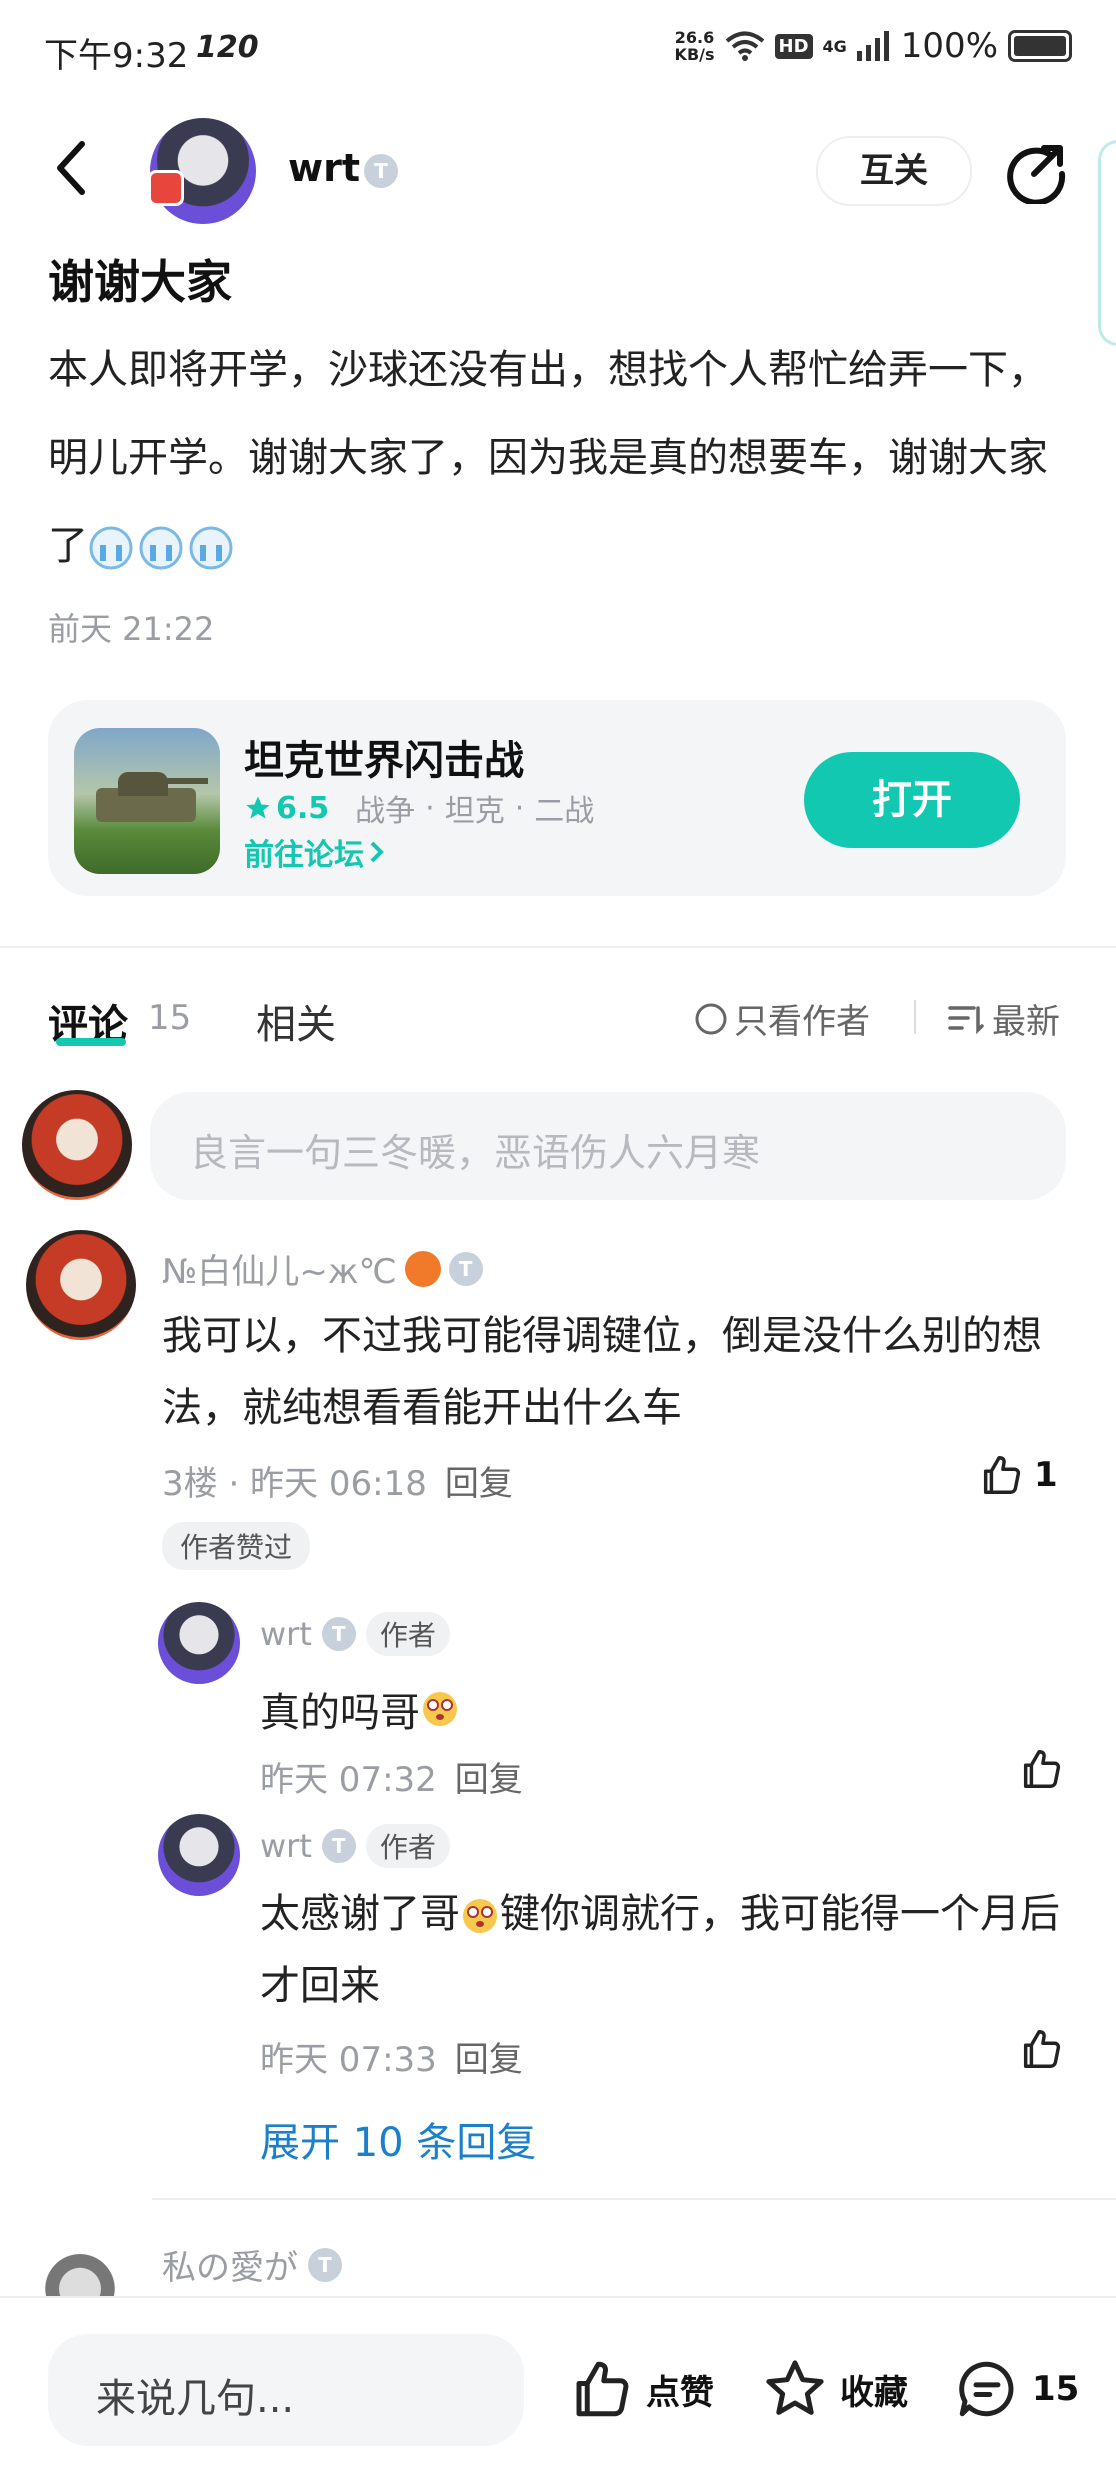 The width and height of the screenshot is (1116, 2482). Describe the element at coordinates (660, 1950) in the screenshot. I see `reply-text: 太感谢了哥 键你调就行，我可能得一个月后才回来` at that location.